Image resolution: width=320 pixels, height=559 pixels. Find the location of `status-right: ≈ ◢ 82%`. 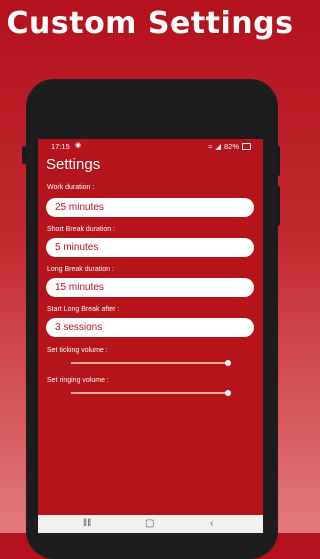

status-right: ≈ ◢ 82% is located at coordinates (229, 146).